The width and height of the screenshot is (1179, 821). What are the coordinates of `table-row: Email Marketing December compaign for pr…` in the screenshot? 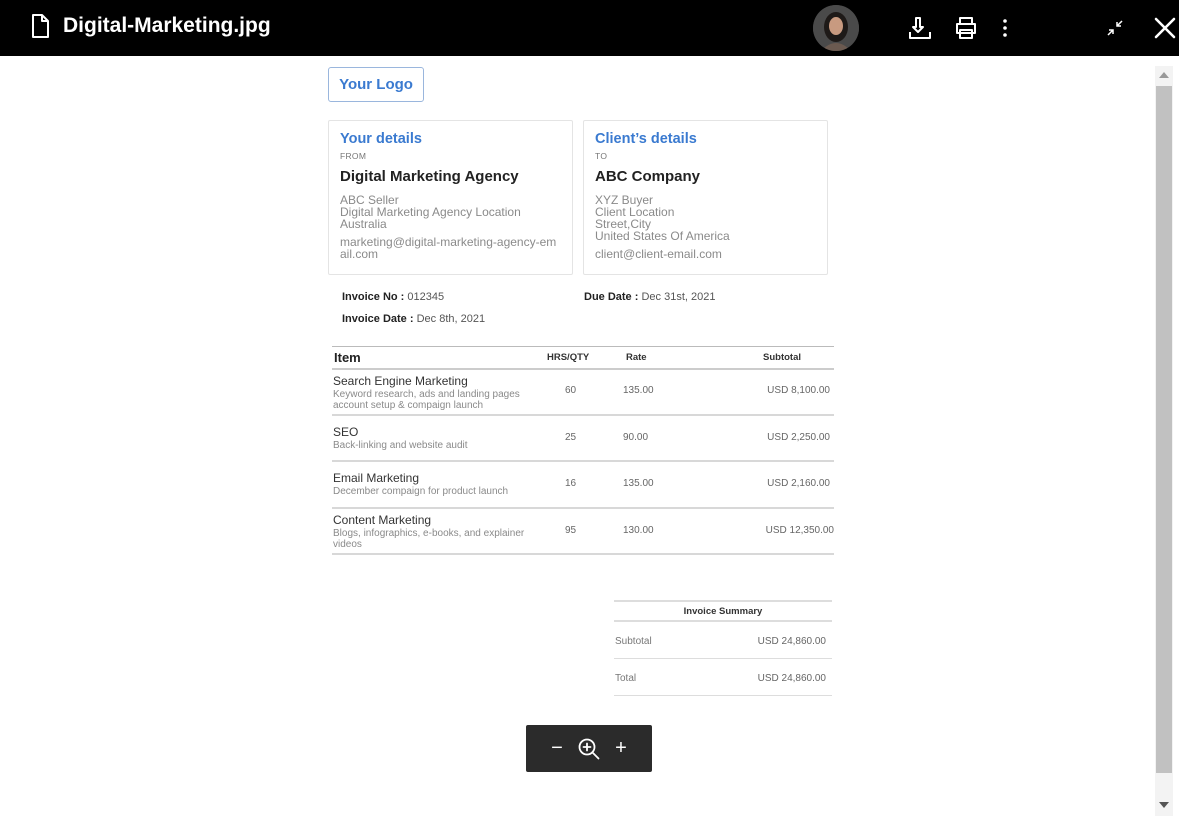 It's located at (583, 485).